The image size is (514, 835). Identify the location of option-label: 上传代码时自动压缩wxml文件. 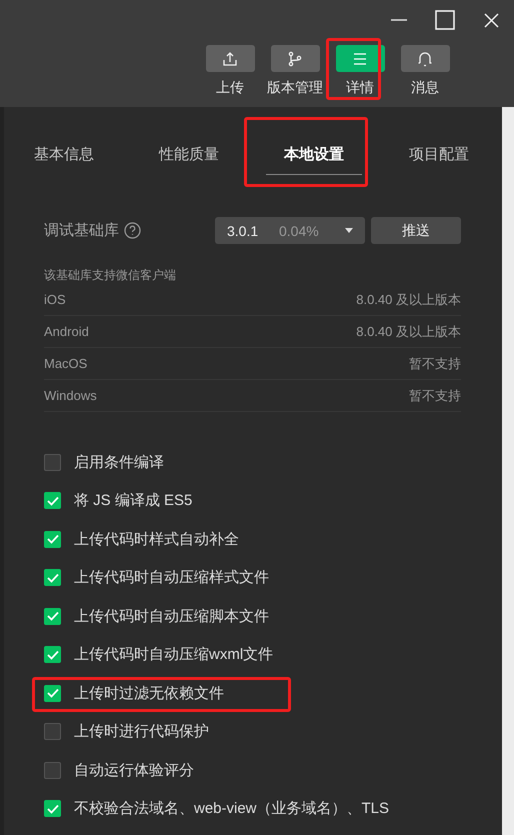
(174, 654).